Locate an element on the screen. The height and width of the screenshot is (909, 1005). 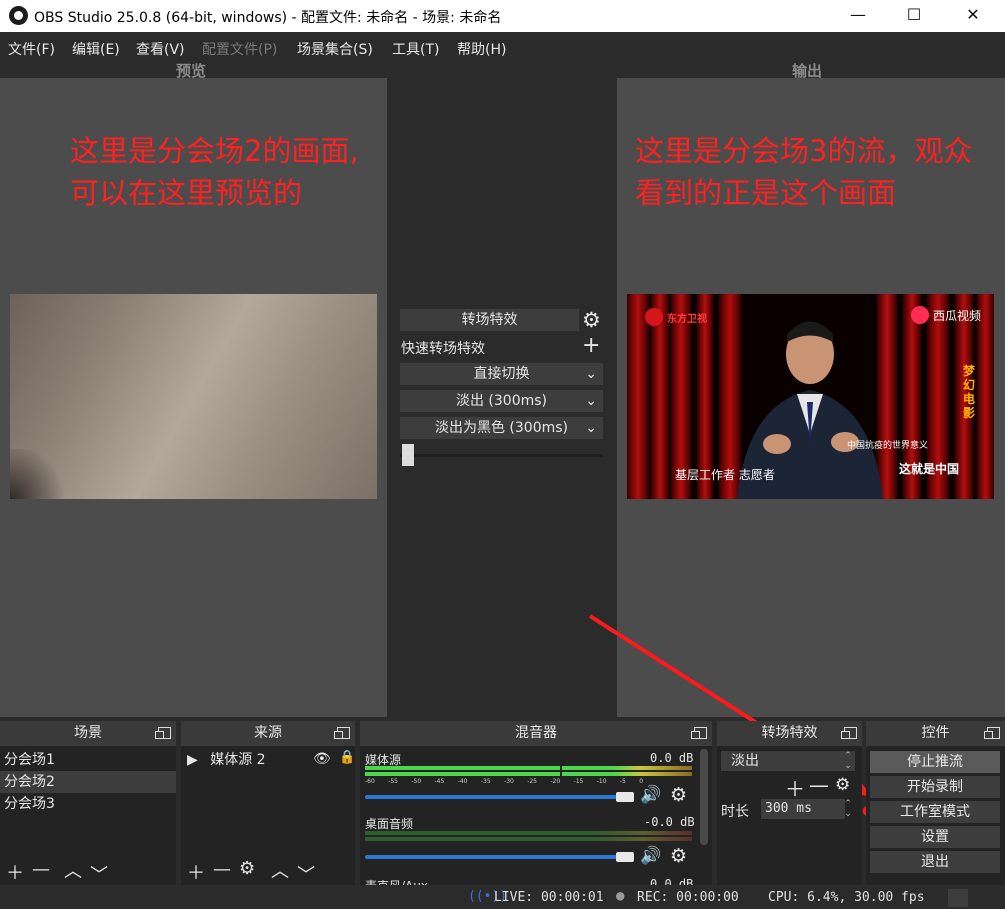
mixer-channel-level: -0.0 dB is located at coordinates (669, 822).